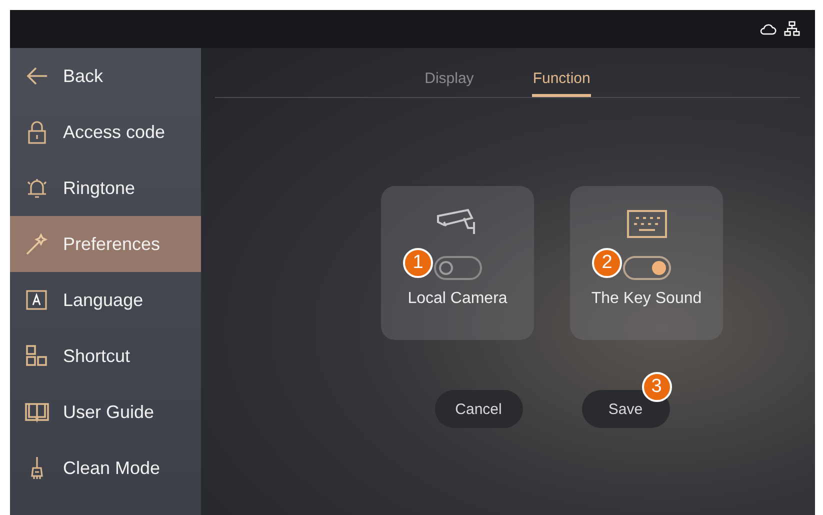 This screenshot has height=515, width=823. I want to click on action-button: Cancel, so click(478, 409).